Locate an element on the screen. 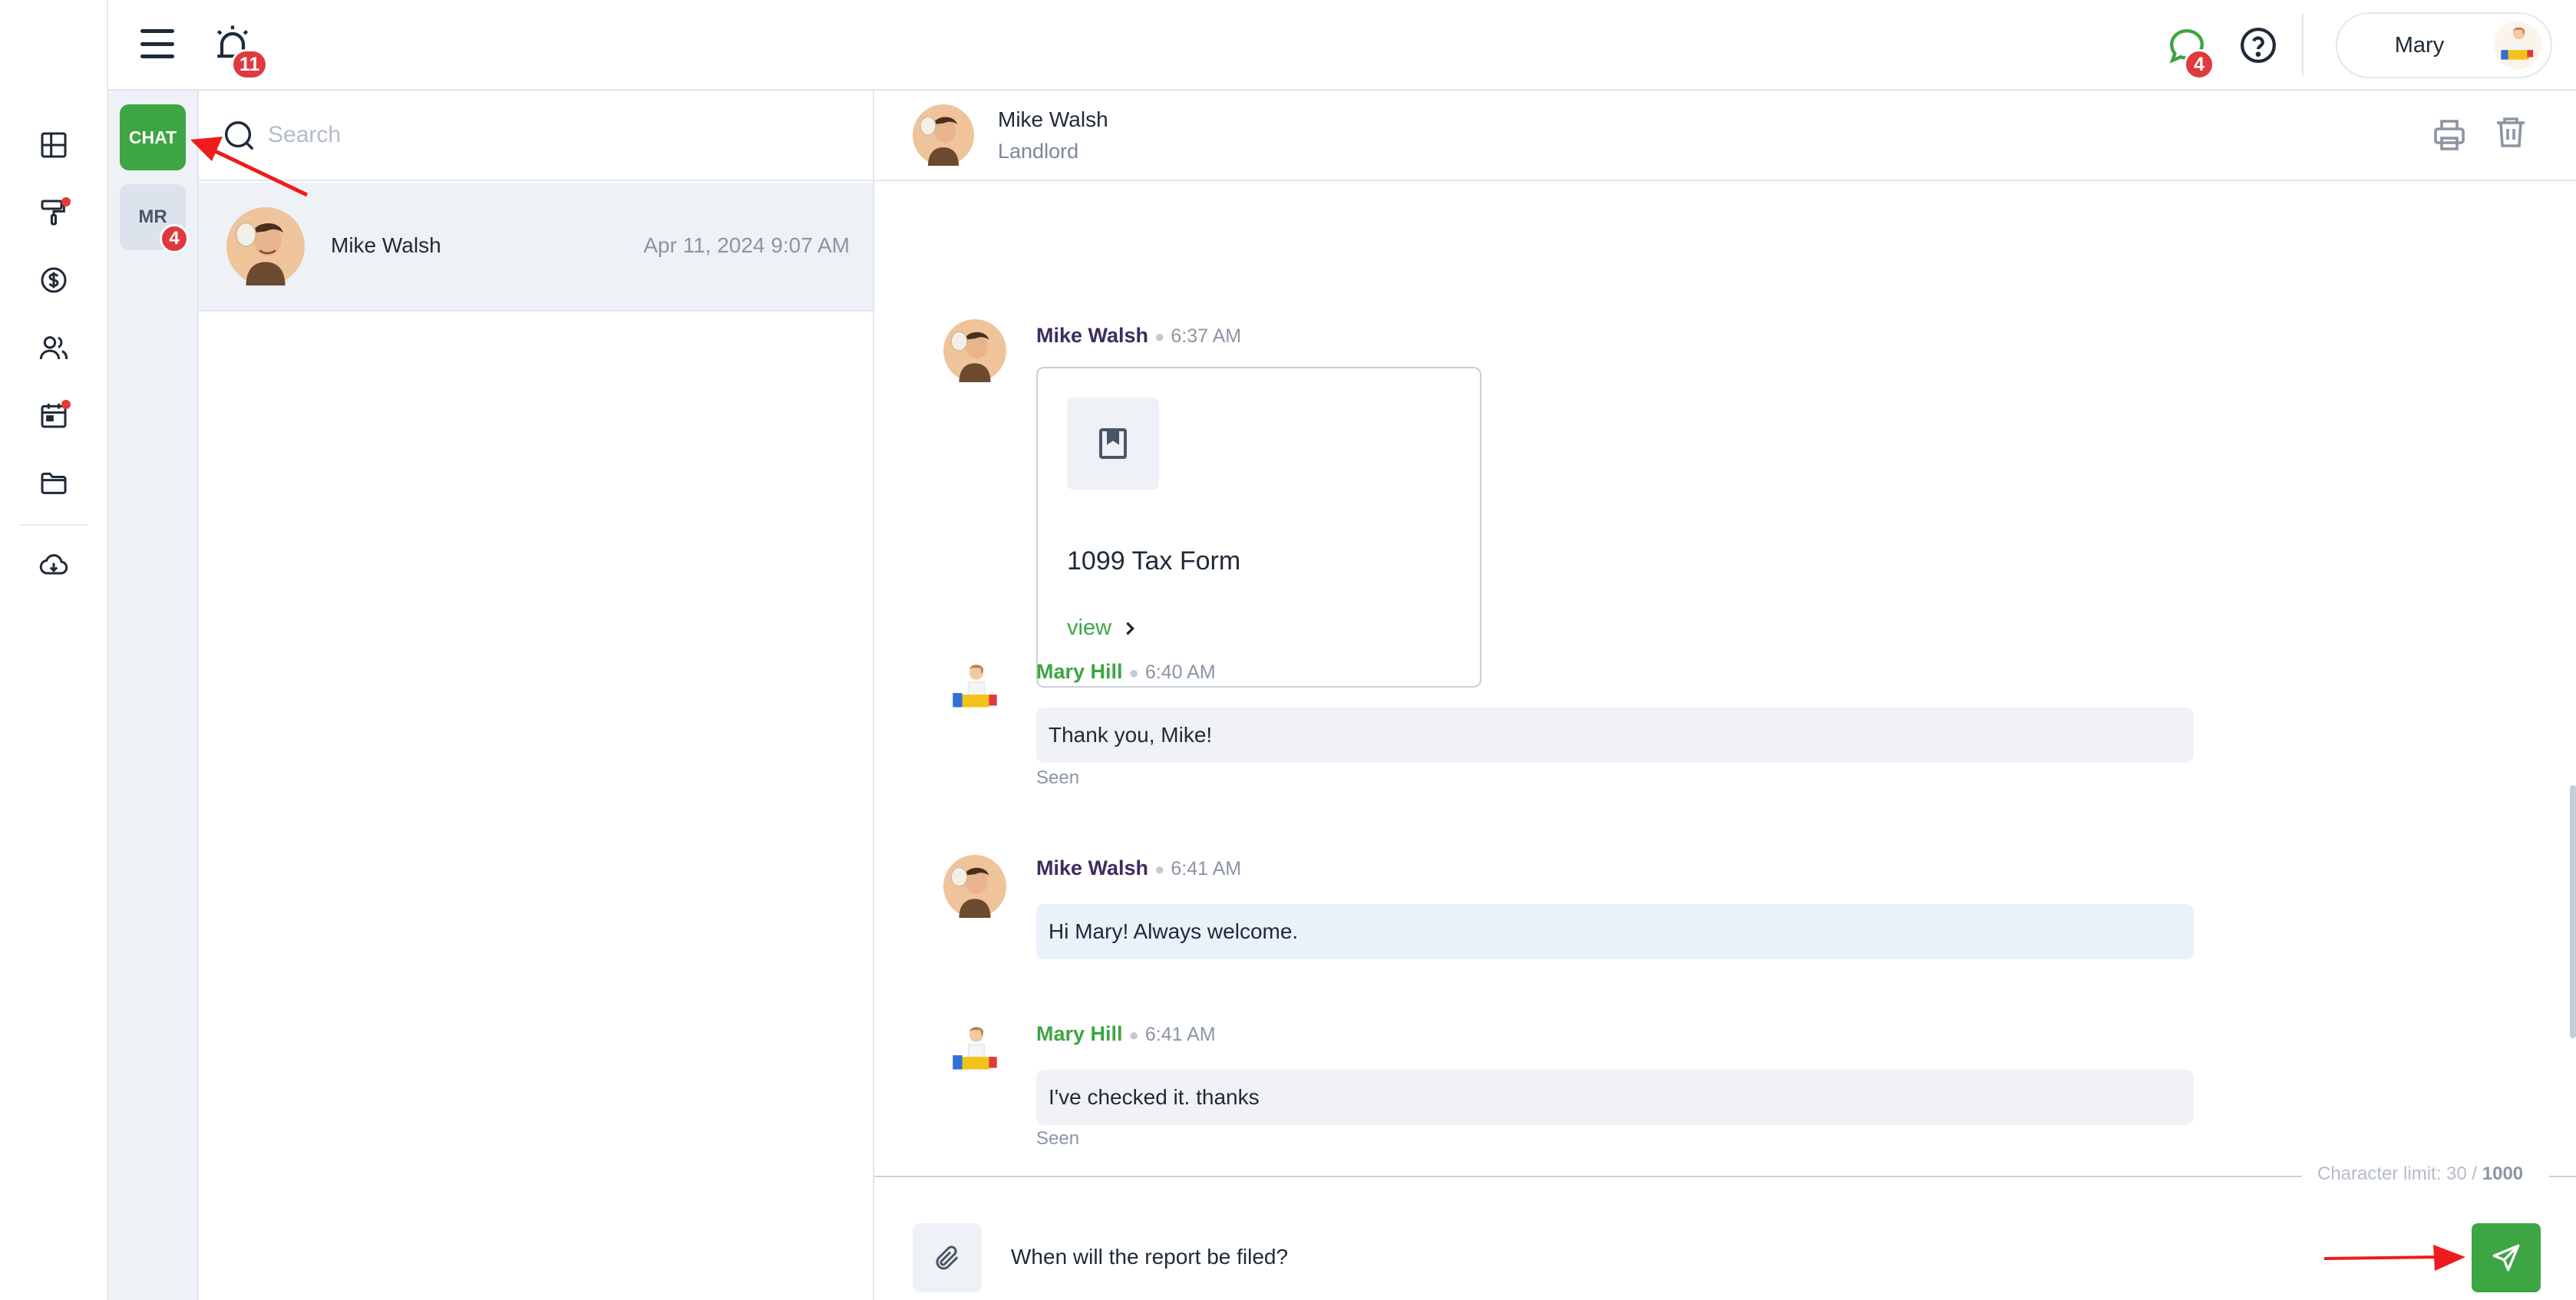 This screenshot has width=2576, height=1300. message-bubble: Thank you, Mike! is located at coordinates (1615, 735).